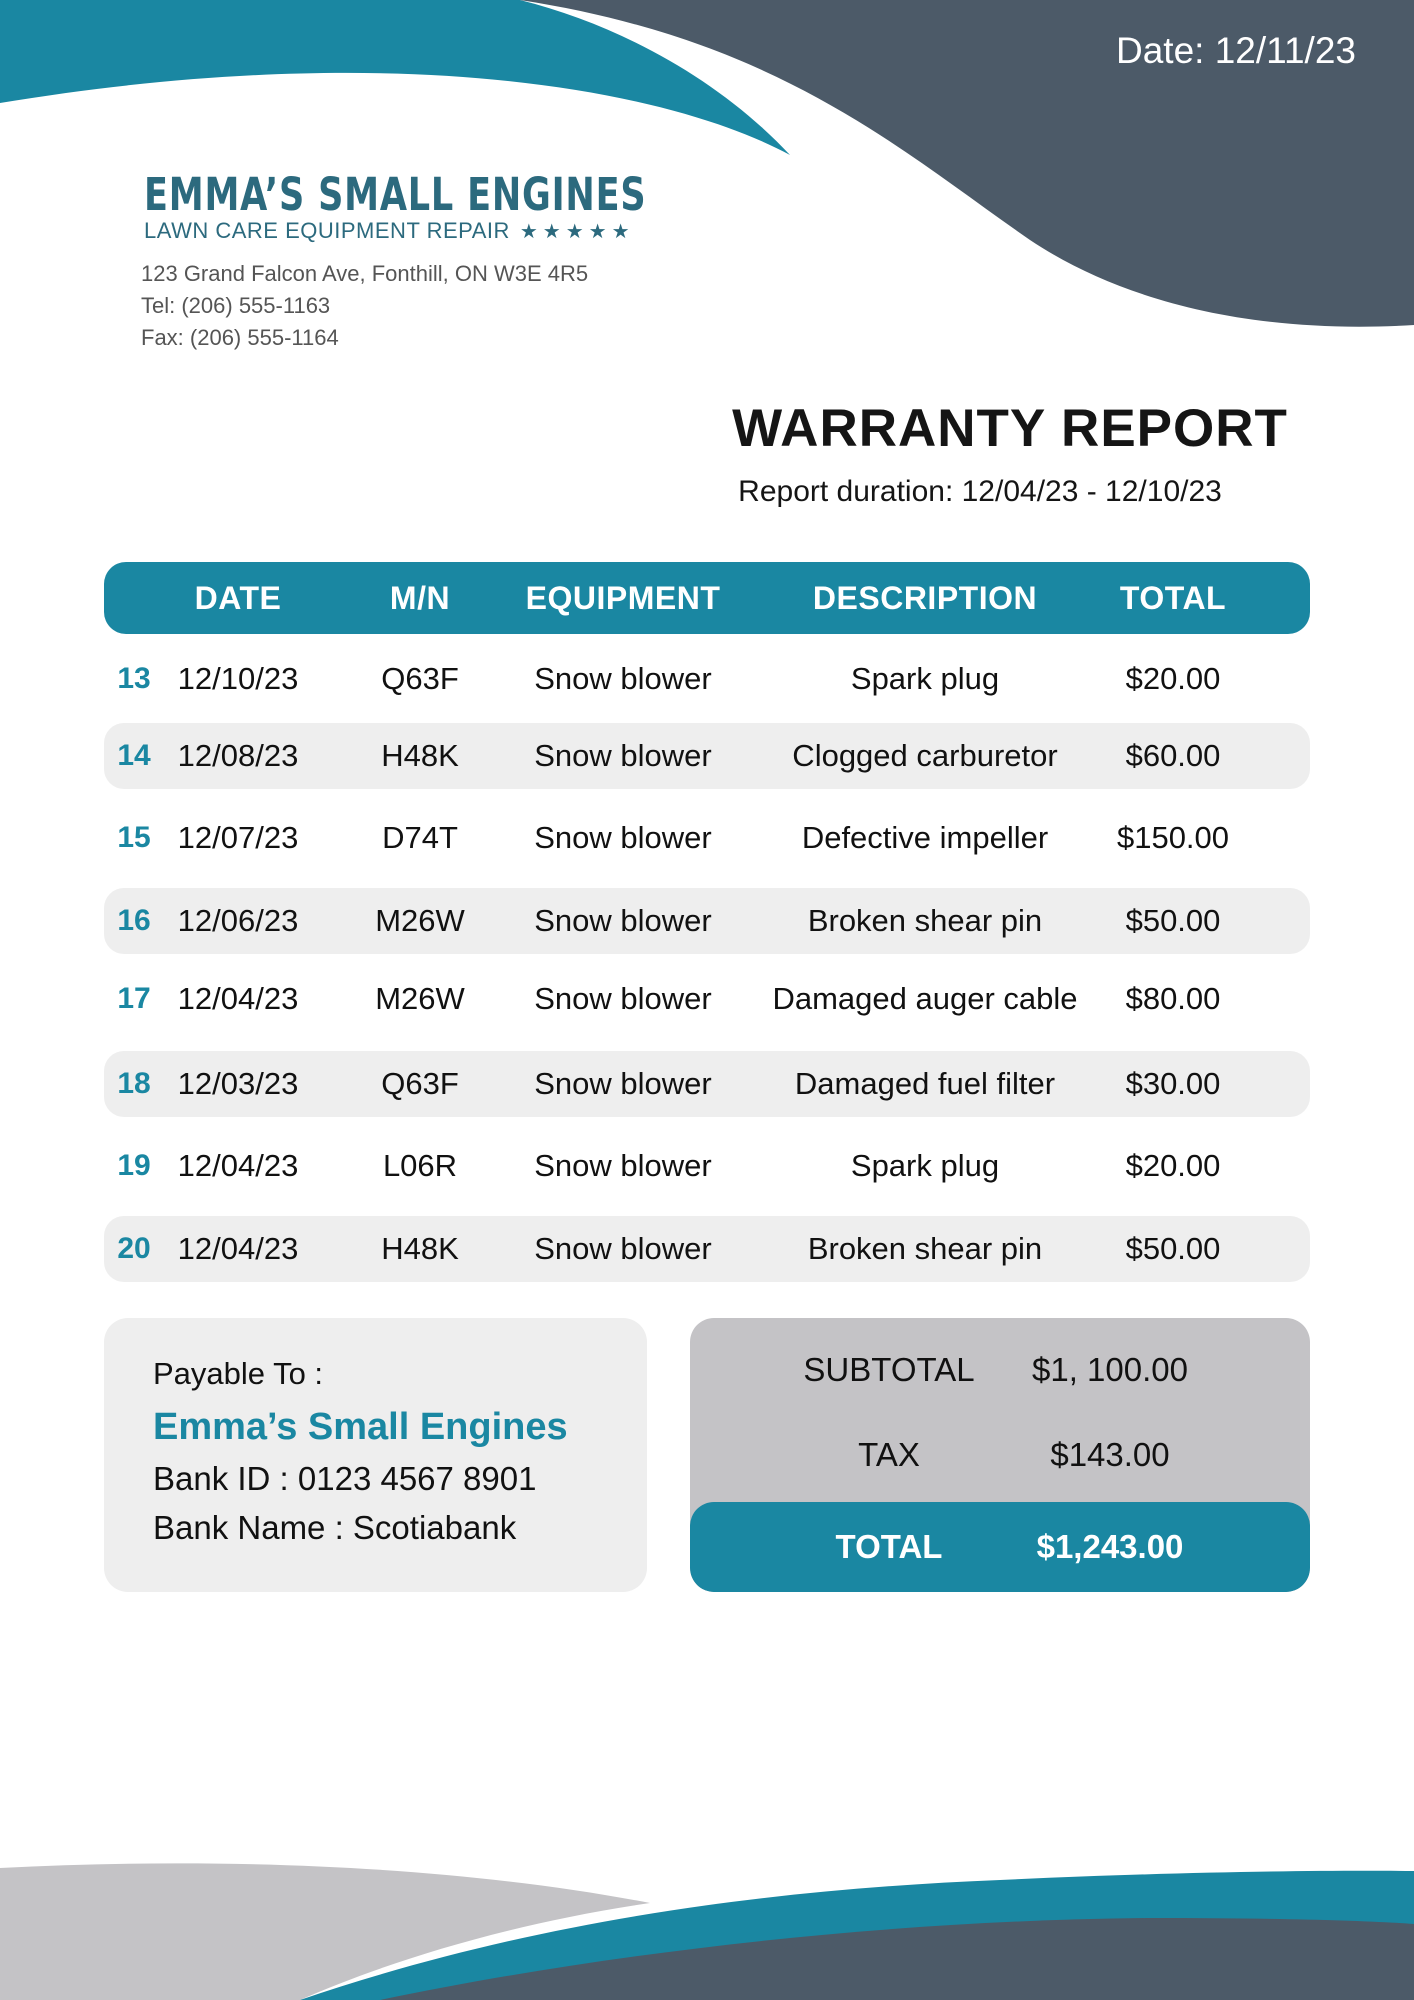 This screenshot has height=2000, width=1414. What do you see at coordinates (134, 678) in the screenshot?
I see `row-number: 13` at bounding box center [134, 678].